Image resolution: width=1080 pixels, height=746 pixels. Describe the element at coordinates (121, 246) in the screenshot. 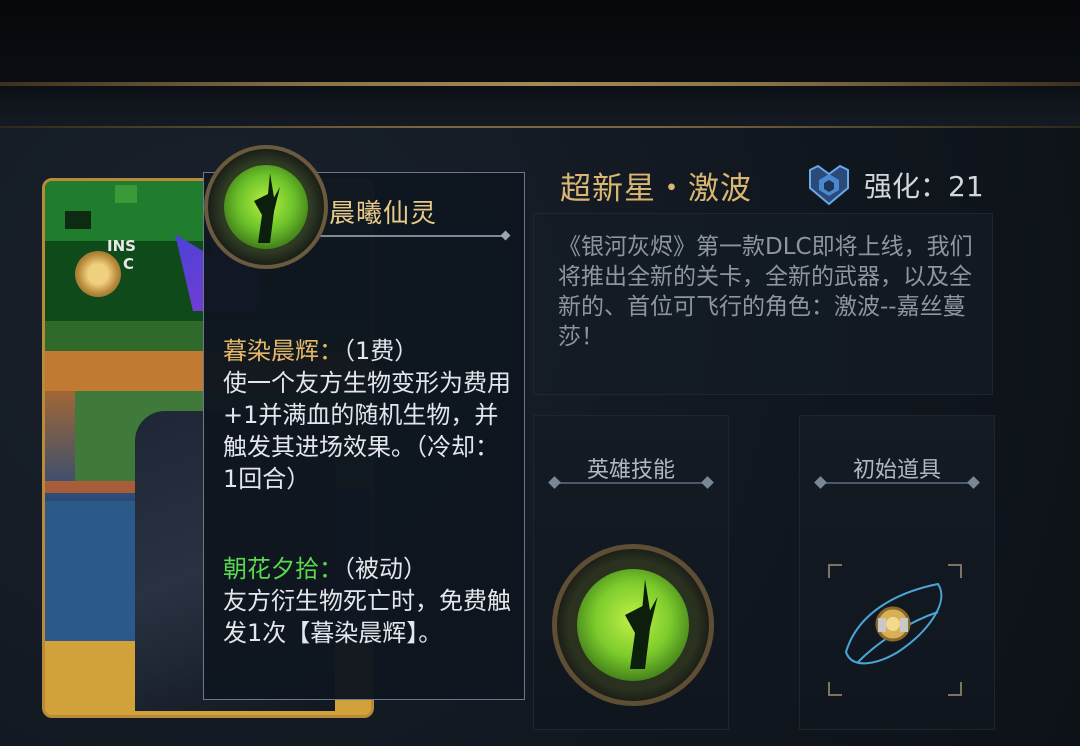

I see `card-logo-text: INS` at that location.